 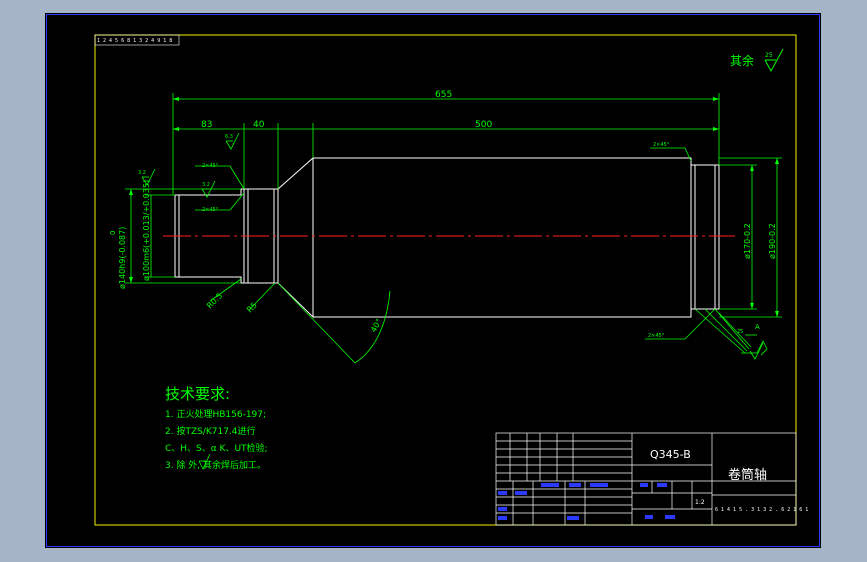 What do you see at coordinates (670, 454) in the screenshot?
I see `title-material: Q345-B` at bounding box center [670, 454].